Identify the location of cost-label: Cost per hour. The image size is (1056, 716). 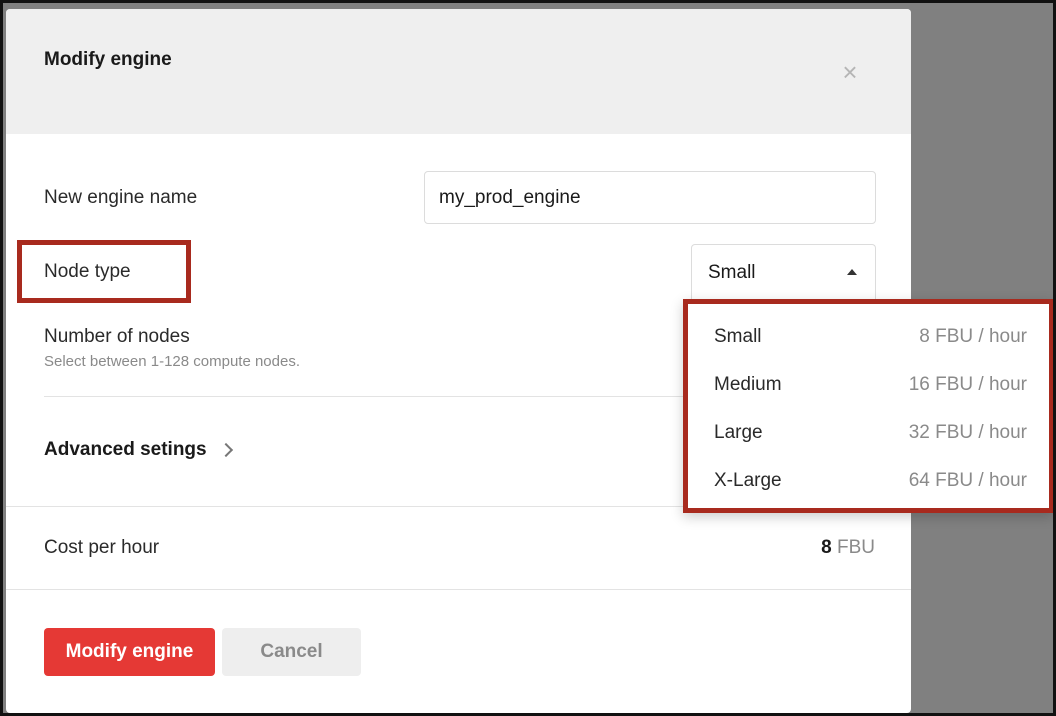
(102, 547).